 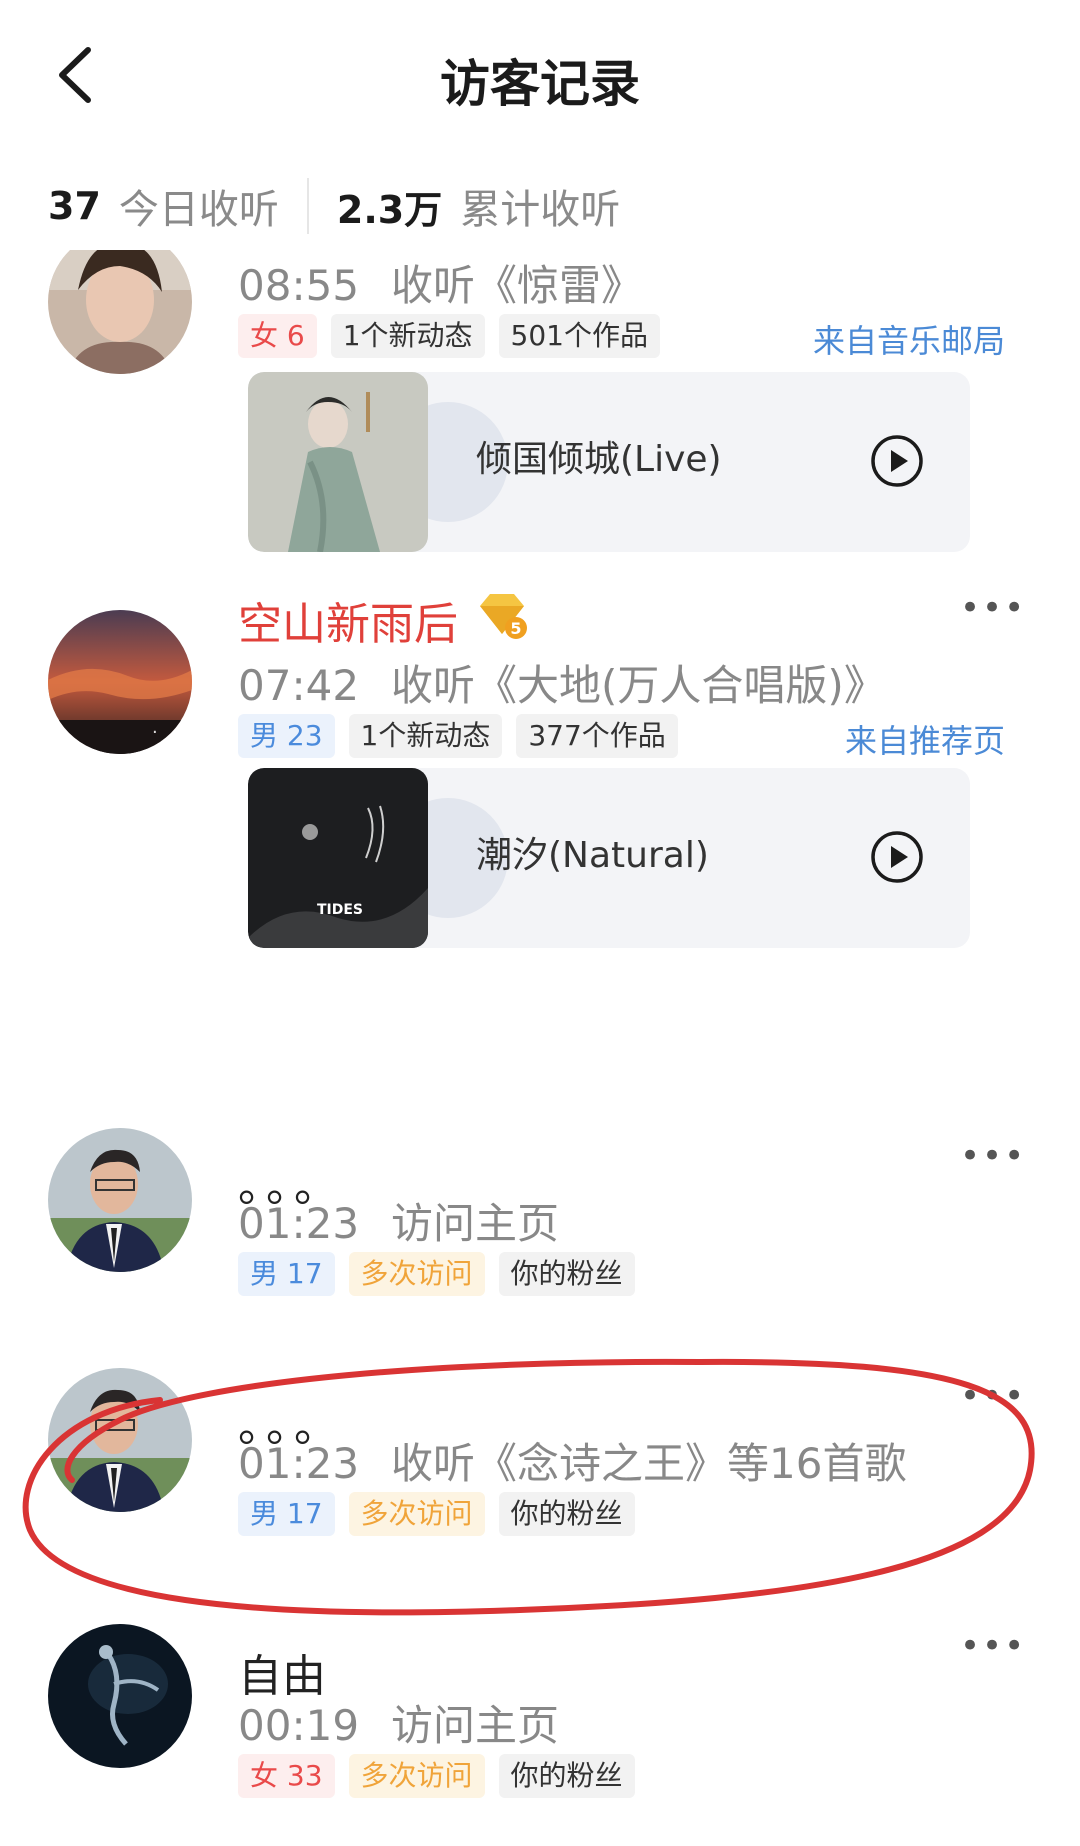 I want to click on stats-divider, so click(x=307, y=206).